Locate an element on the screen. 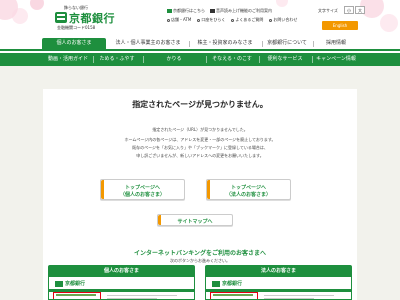 The height and width of the screenshot is (300, 400). corporate-banking-card: 法人のお客さま is located at coordinates (278, 271).